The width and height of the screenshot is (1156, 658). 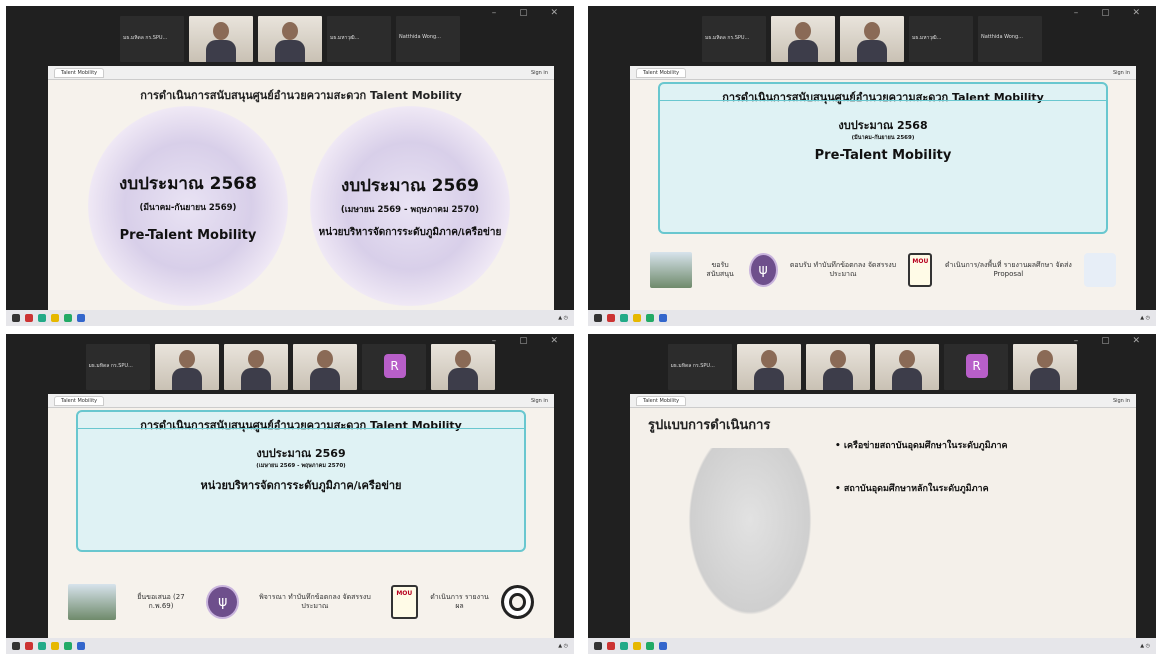 What do you see at coordinates (709, 425) in the screenshot?
I see `slide-title: รูปแบบการดำเนินการ` at bounding box center [709, 425].